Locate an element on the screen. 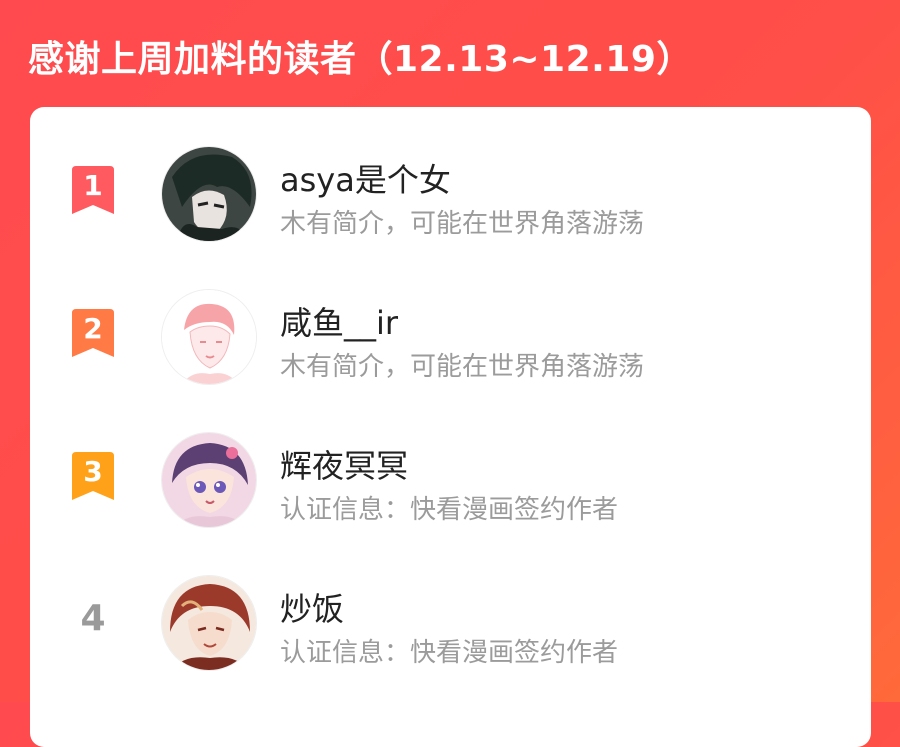 Image resolution: width=900 pixels, height=747 pixels. list-item-reader-3: 3 辉夜冥冥 认证信息：快看漫画签约作者 is located at coordinates (450, 478).